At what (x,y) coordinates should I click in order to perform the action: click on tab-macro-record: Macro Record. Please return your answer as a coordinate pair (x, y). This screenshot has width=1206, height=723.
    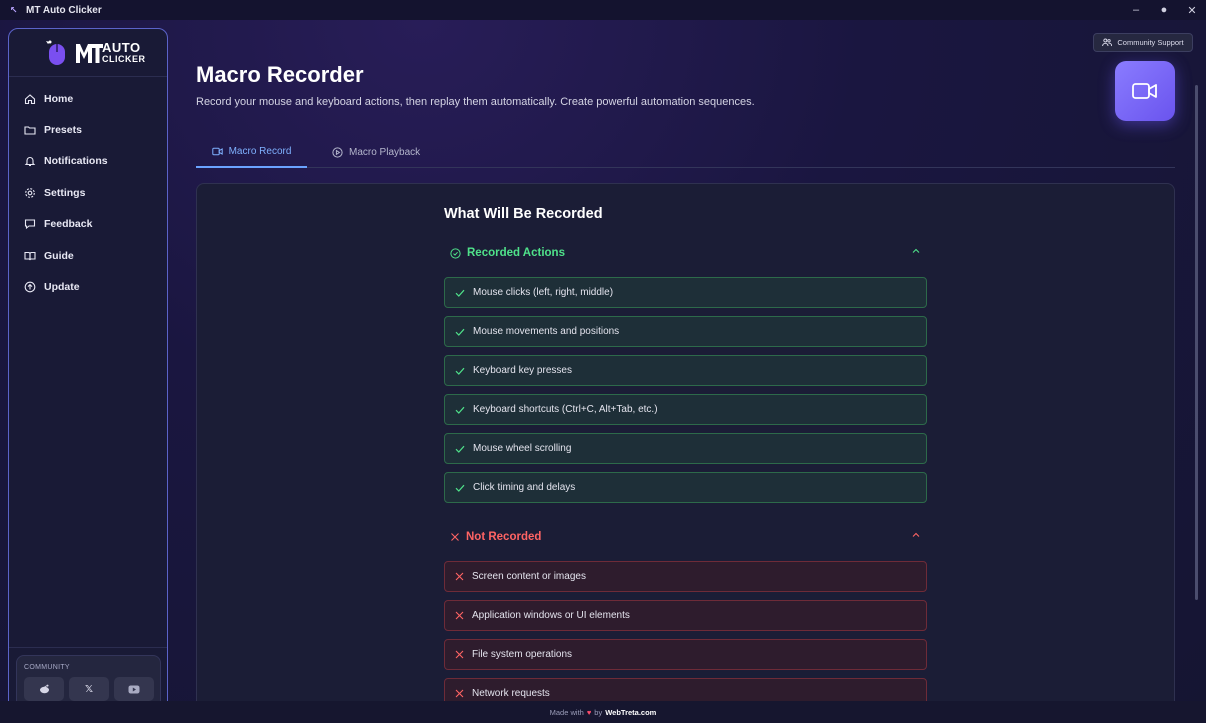
    Looking at the image, I should click on (251, 152).